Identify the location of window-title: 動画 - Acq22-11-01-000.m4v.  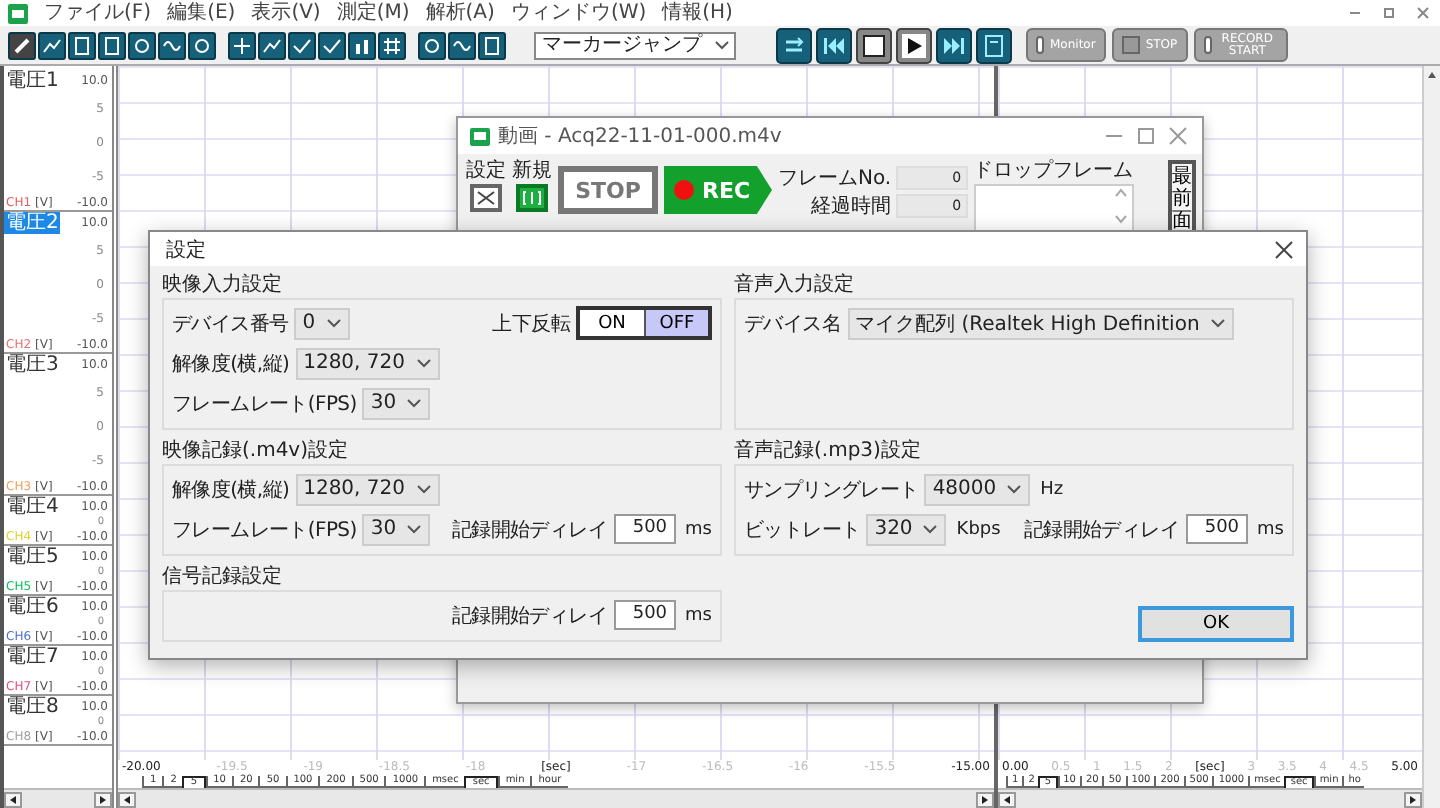
(640, 137).